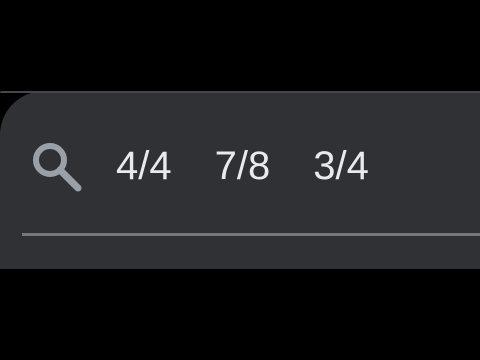 The width and height of the screenshot is (480, 360). I want to click on query-token: 3/4, so click(341, 166).